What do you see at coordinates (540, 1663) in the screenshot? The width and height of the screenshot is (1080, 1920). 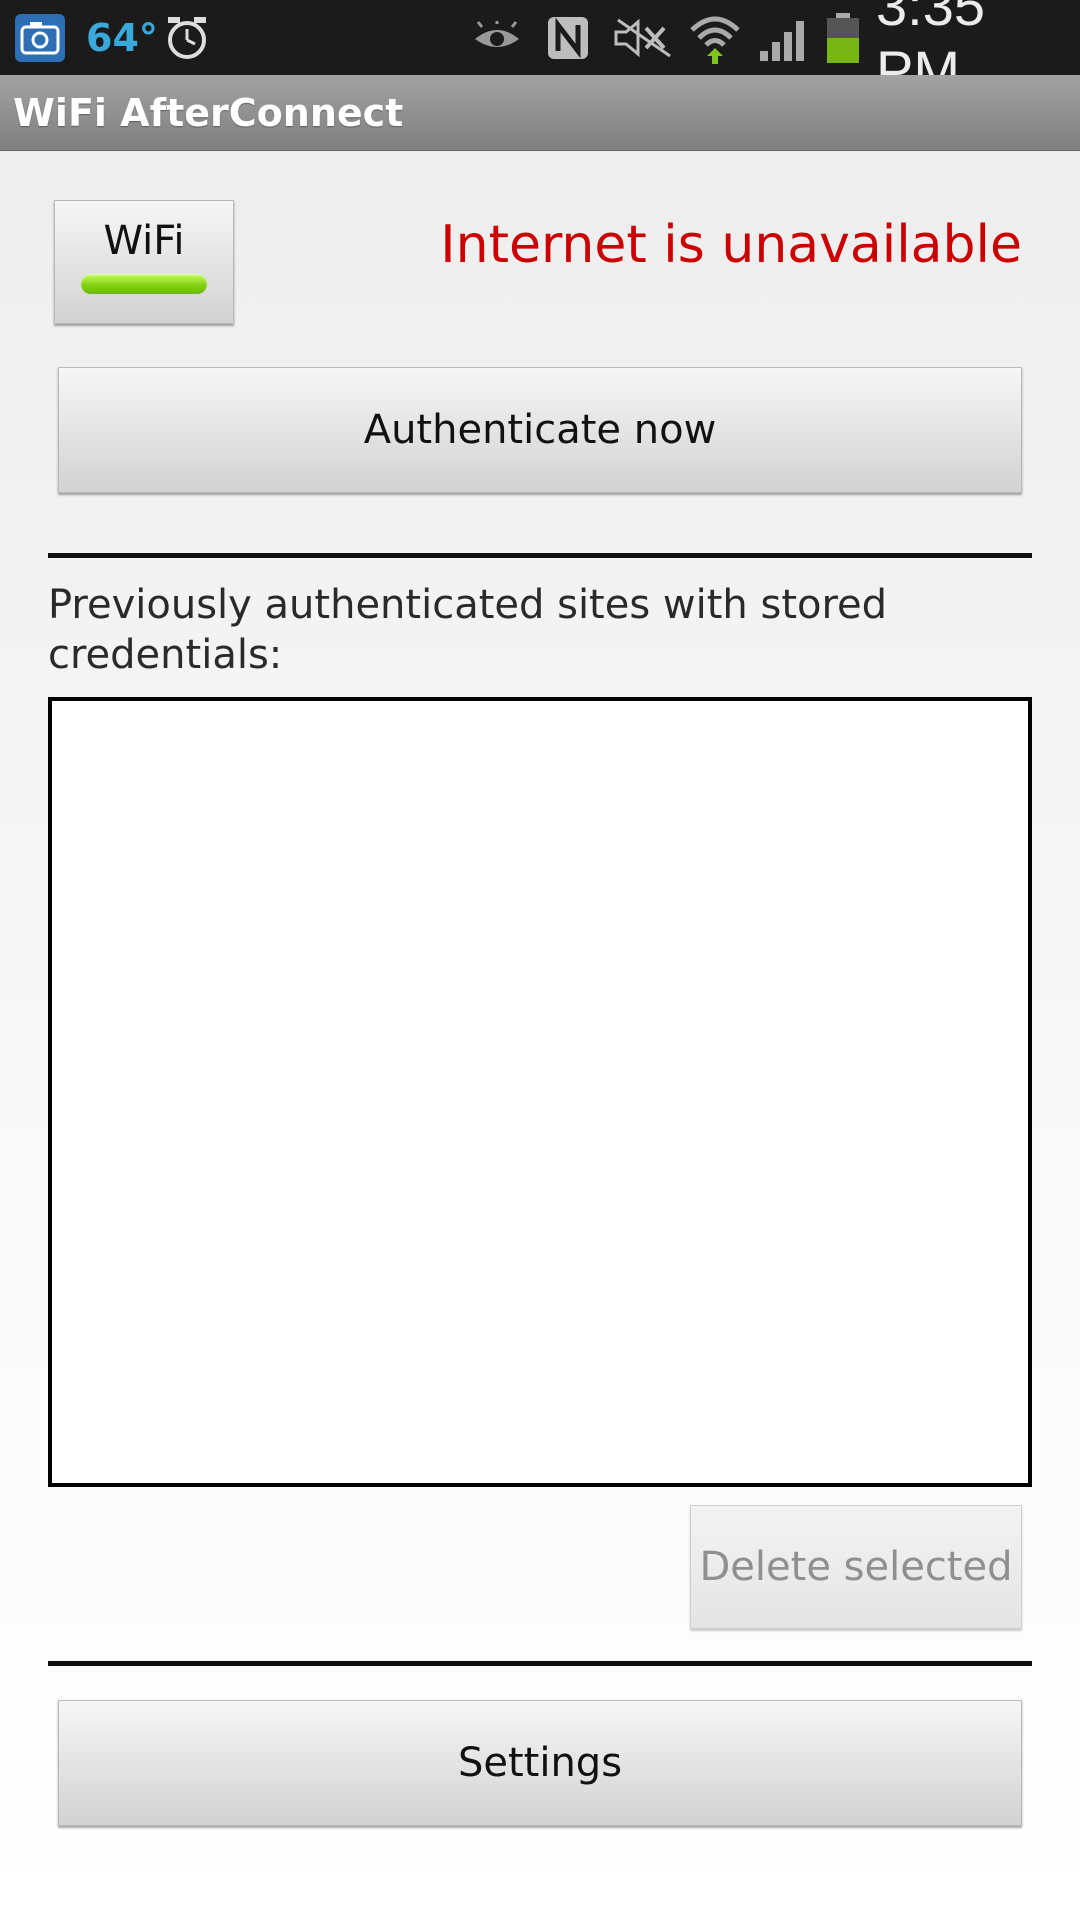 I see `divider-bottom` at bounding box center [540, 1663].